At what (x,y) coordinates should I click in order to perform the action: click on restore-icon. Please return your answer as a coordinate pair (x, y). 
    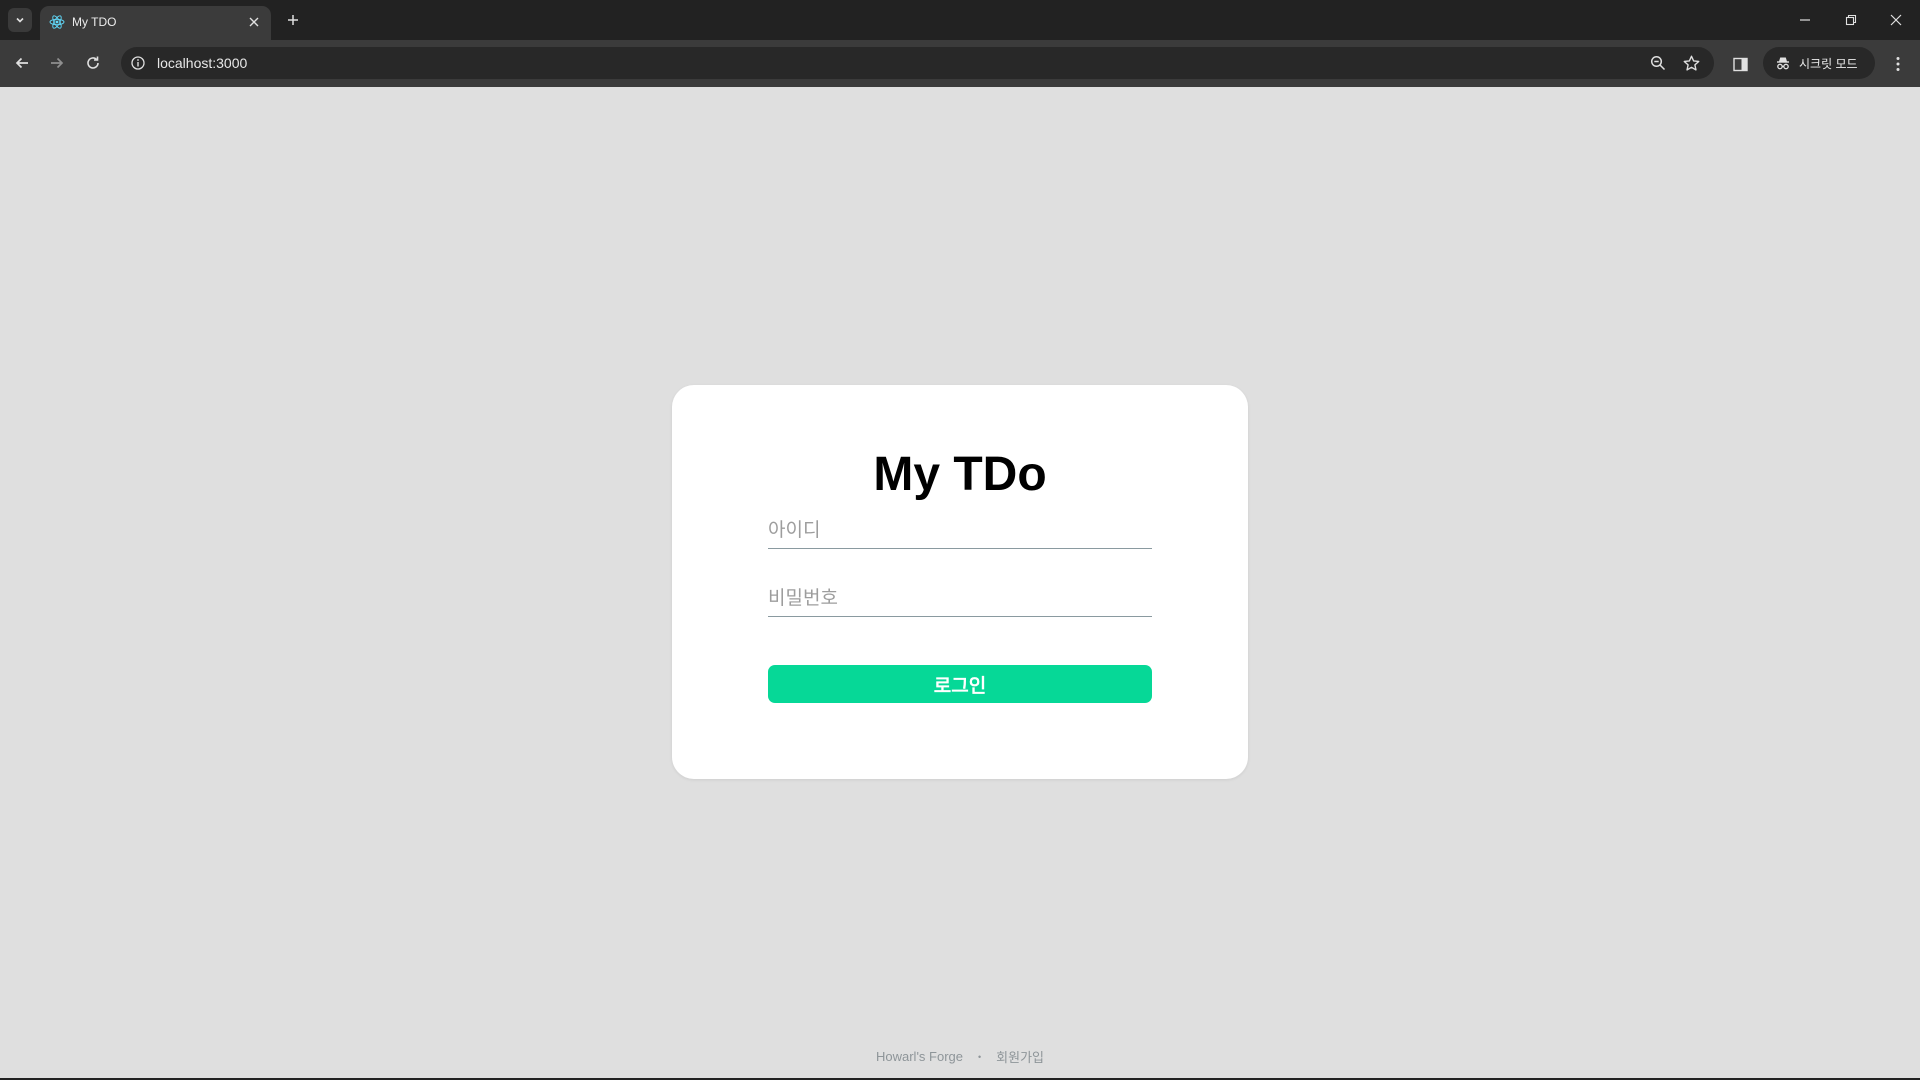
    Looking at the image, I should click on (1851, 20).